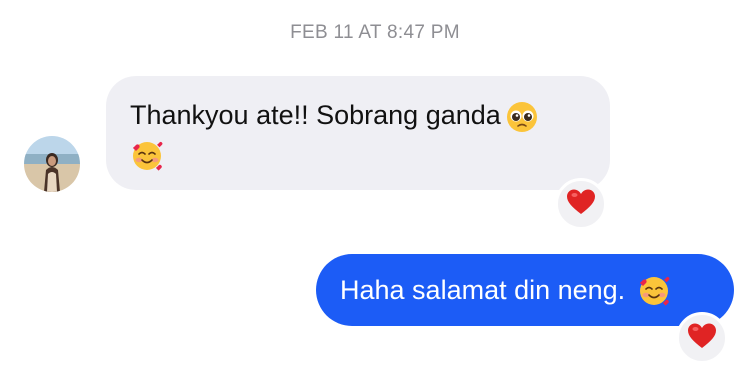 The height and width of the screenshot is (377, 750). Describe the element at coordinates (483, 289) in the screenshot. I see `outgoing-message-text: Haha salamat din neng.` at that location.